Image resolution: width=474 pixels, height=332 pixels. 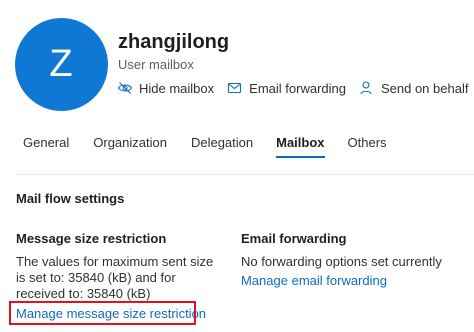 I want to click on email-forwarding-status: No forwarding options set currently, so click(x=341, y=261).